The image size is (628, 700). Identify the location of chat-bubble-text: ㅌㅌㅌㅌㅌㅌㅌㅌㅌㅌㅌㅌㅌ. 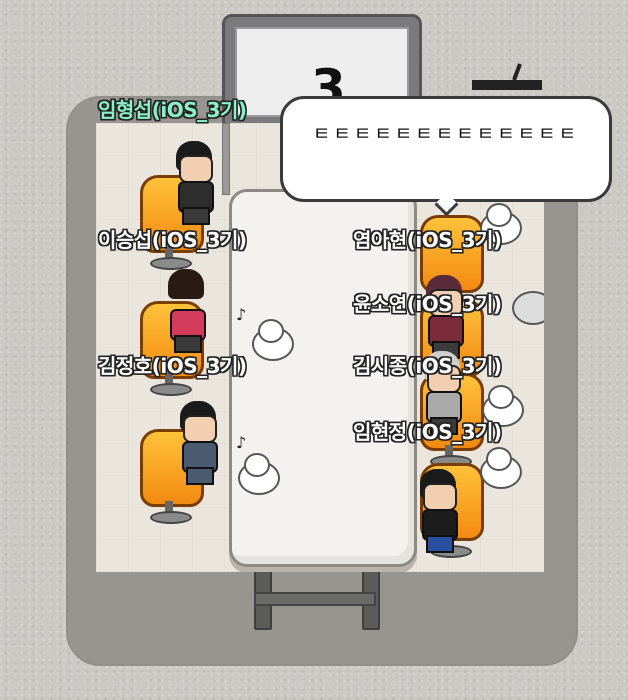
(446, 134).